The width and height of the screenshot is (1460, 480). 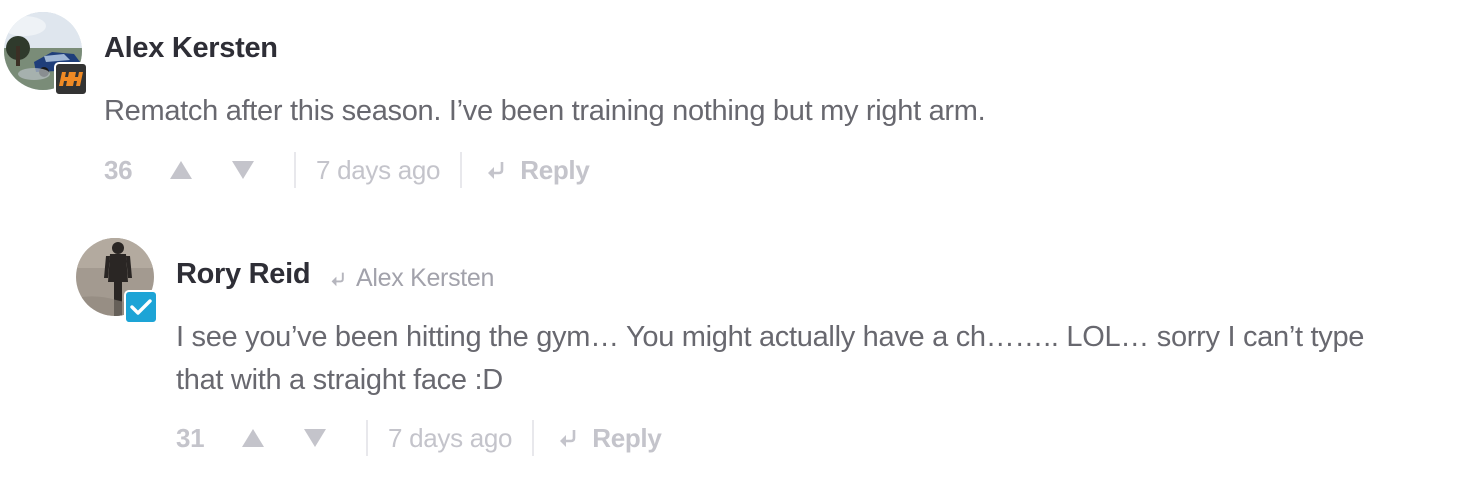 What do you see at coordinates (190, 437) in the screenshot?
I see `vote-score: 31` at bounding box center [190, 437].